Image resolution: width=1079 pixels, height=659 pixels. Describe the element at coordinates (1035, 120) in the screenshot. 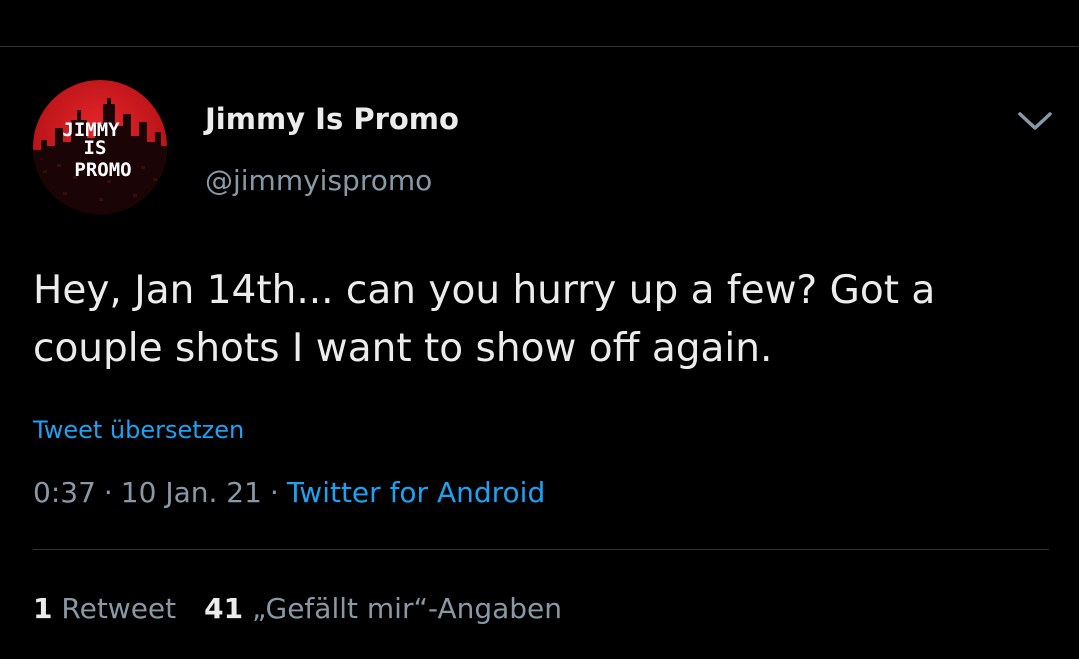

I see `chevron-down-icon` at that location.